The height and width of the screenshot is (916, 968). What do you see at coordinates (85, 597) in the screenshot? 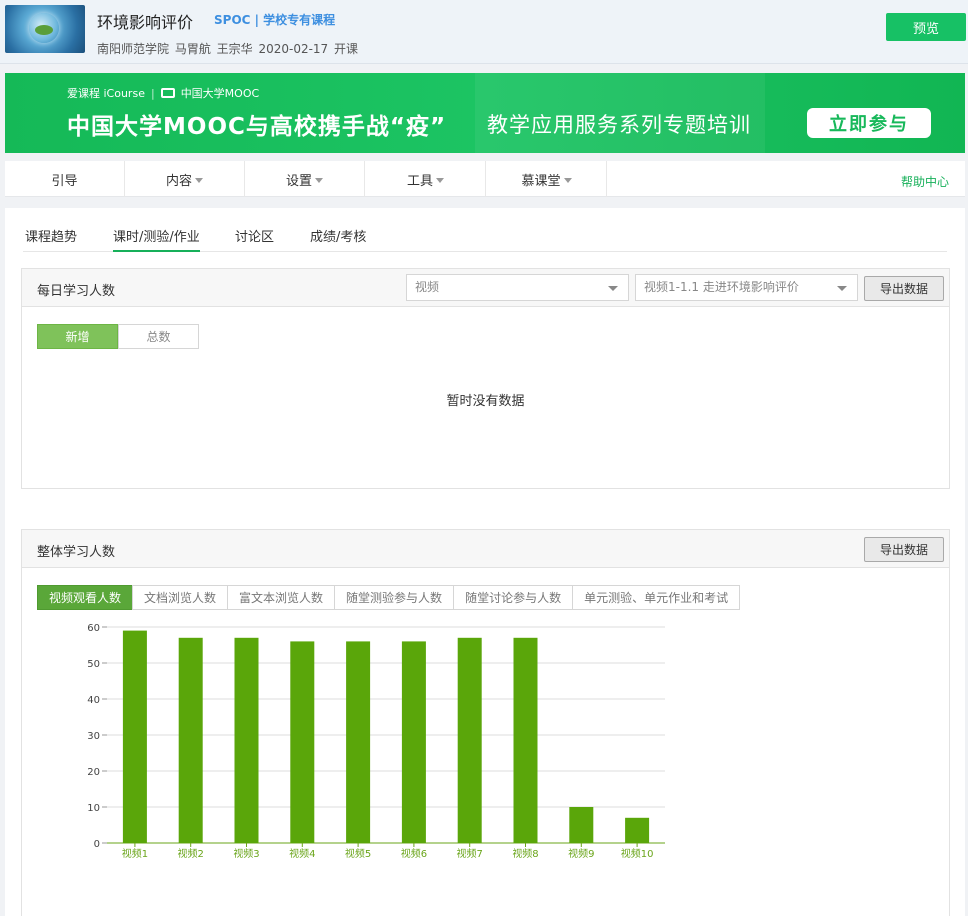
I see `subtab-video-views: 视频观看人数` at bounding box center [85, 597].